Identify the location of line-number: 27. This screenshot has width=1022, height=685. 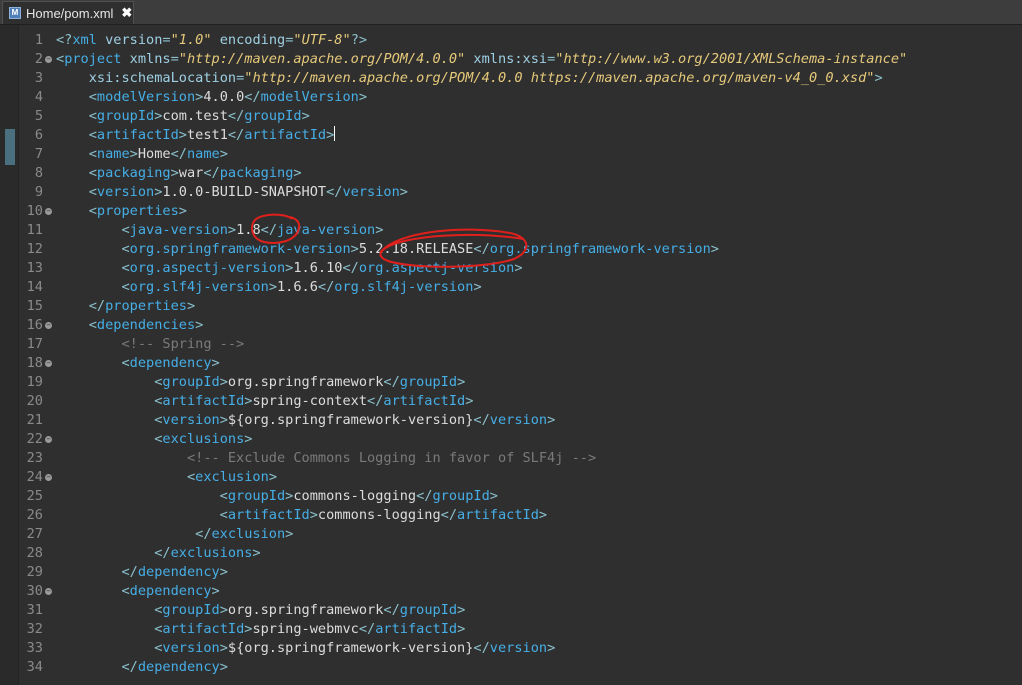
(34, 534).